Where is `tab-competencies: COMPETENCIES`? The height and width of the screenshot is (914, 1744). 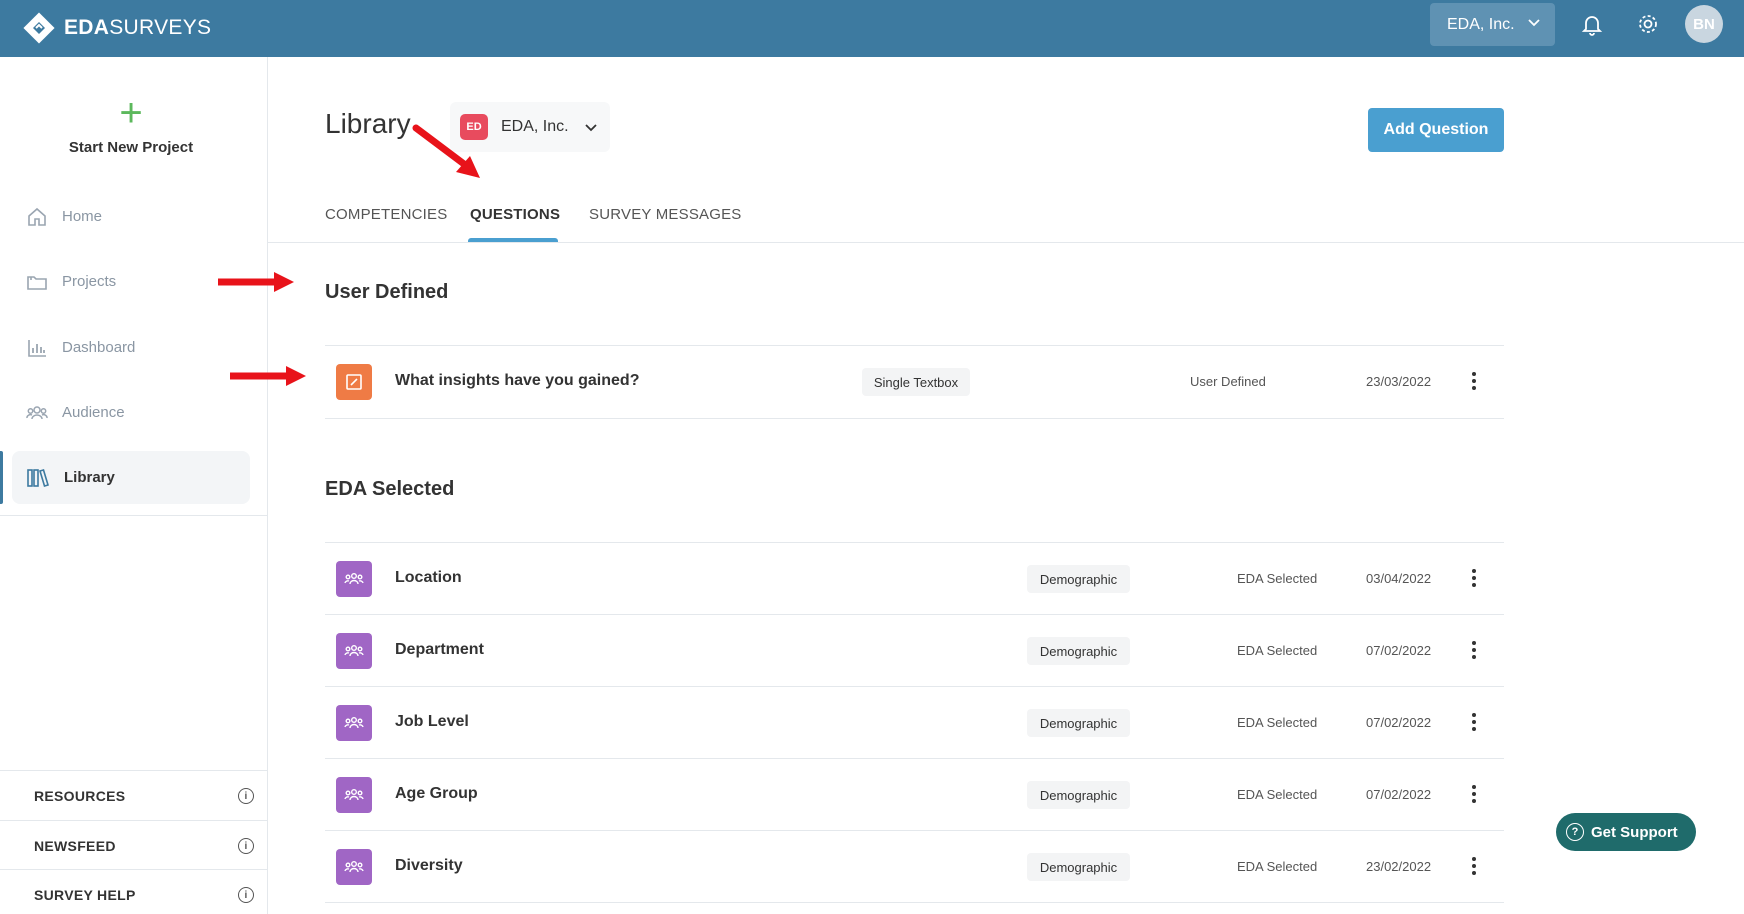
tab-competencies: COMPETENCIES is located at coordinates (386, 214).